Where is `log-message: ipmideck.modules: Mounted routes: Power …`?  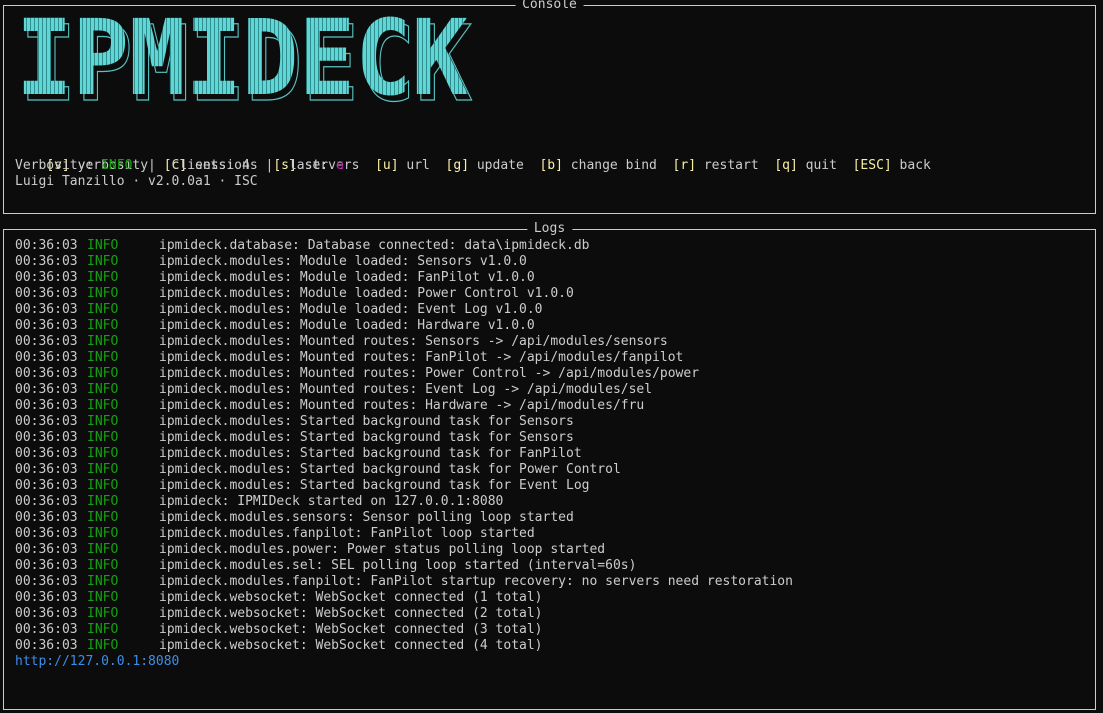 log-message: ipmideck.modules: Mounted routes: Power … is located at coordinates (429, 373).